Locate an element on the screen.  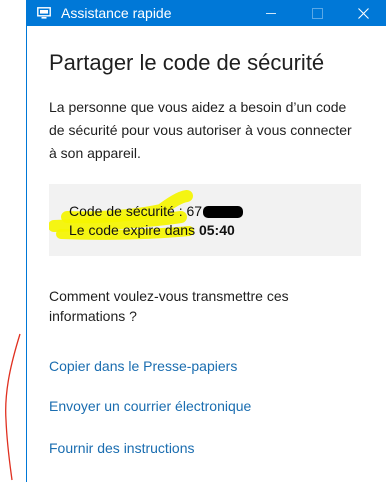
expiry-label: Le code expire dans is located at coordinates (132, 230).